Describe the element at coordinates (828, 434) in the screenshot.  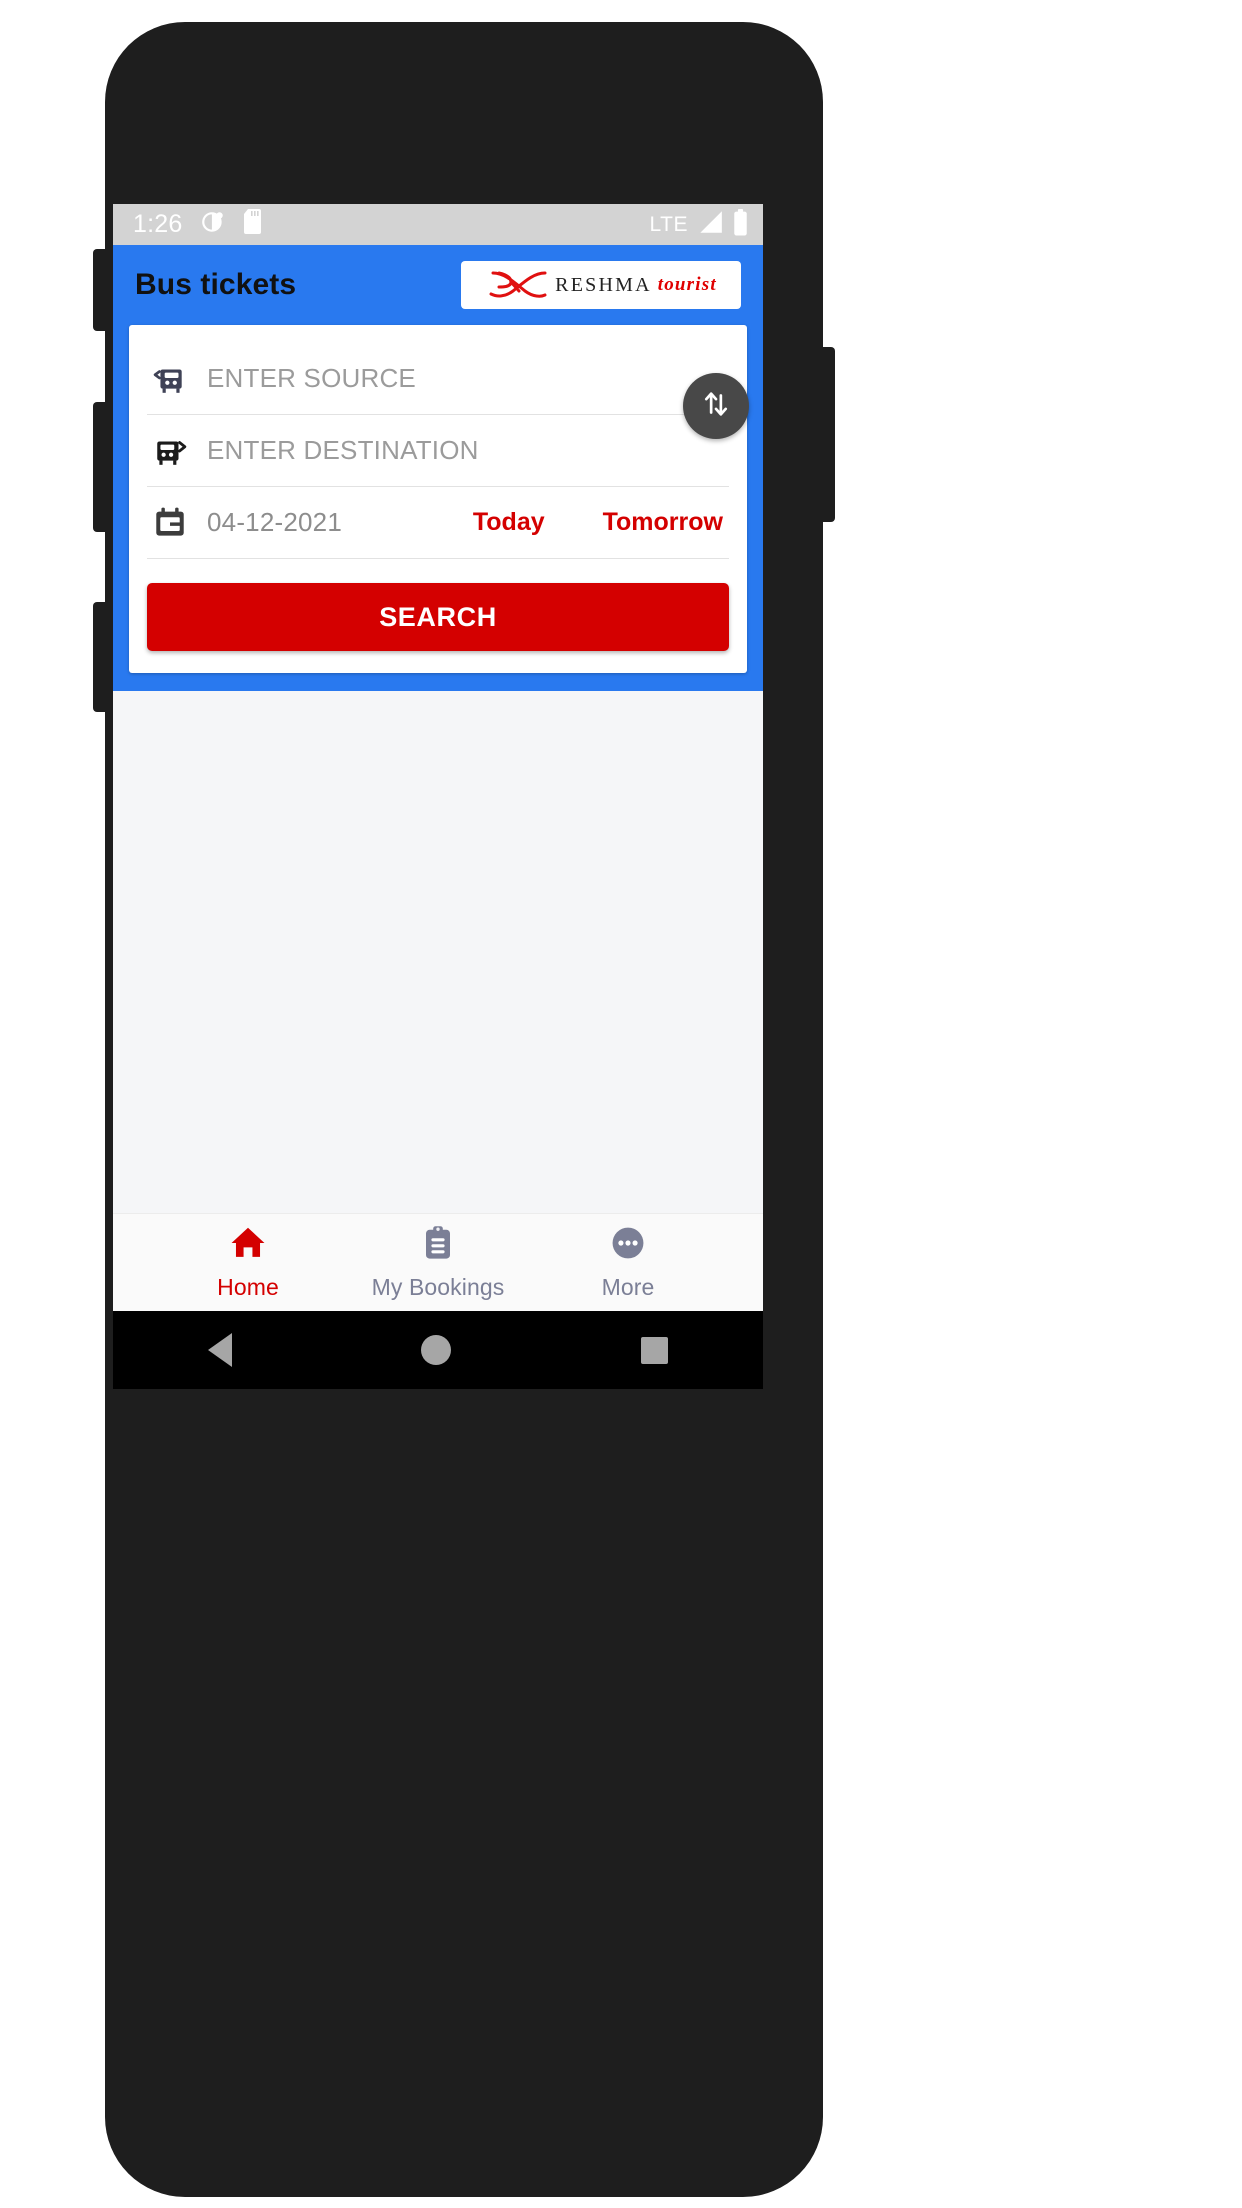
I see `phone-side-button-right` at that location.